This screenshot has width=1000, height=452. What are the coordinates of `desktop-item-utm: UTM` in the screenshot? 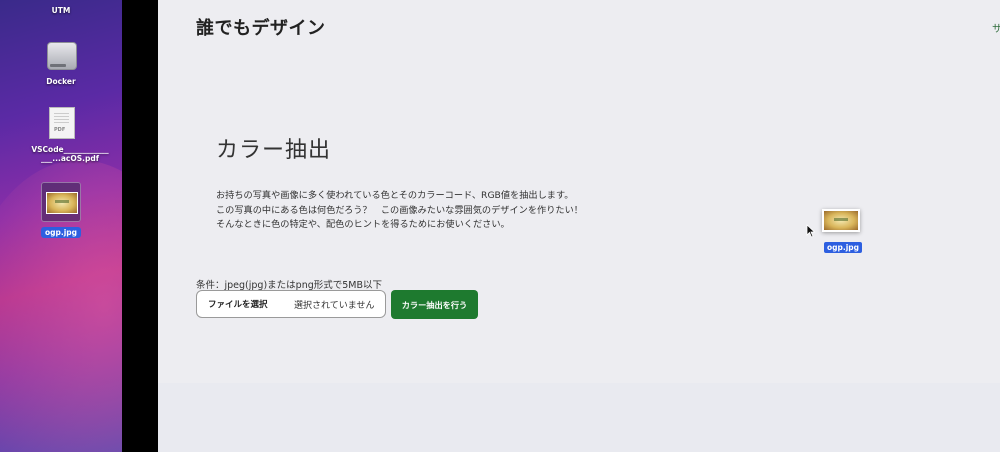 It's located at (61, 10).